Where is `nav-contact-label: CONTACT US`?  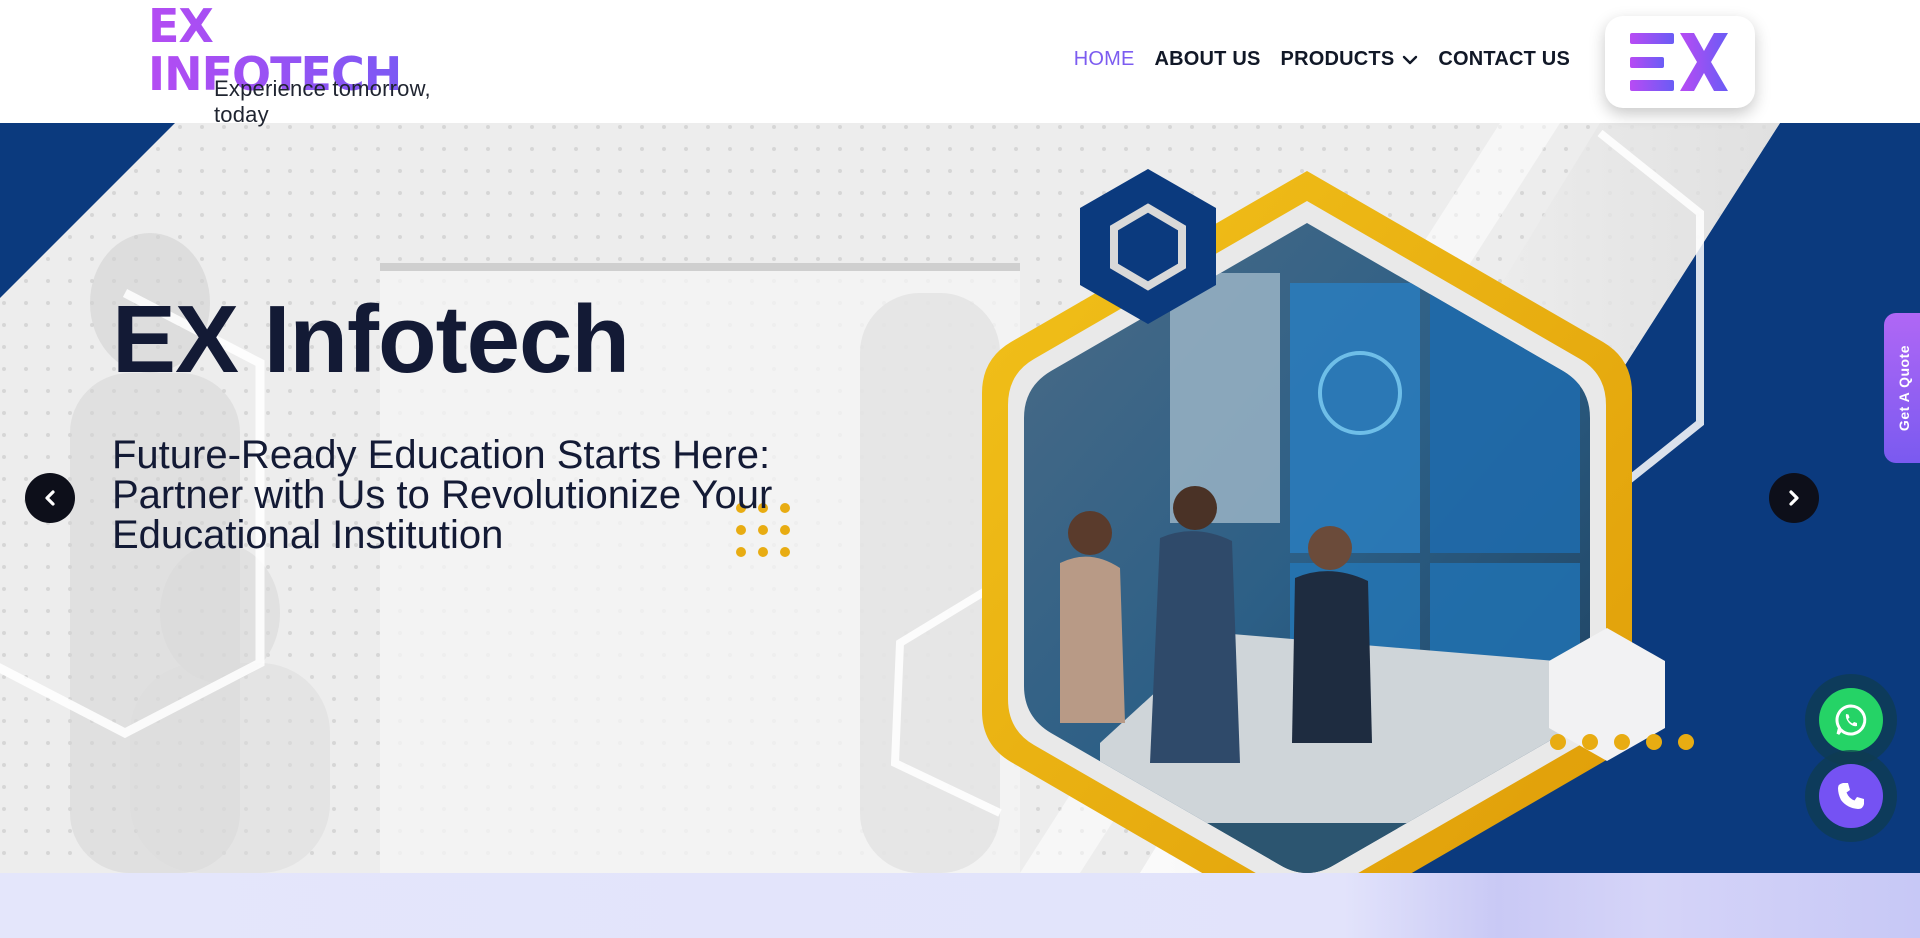 nav-contact-label: CONTACT US is located at coordinates (1504, 59).